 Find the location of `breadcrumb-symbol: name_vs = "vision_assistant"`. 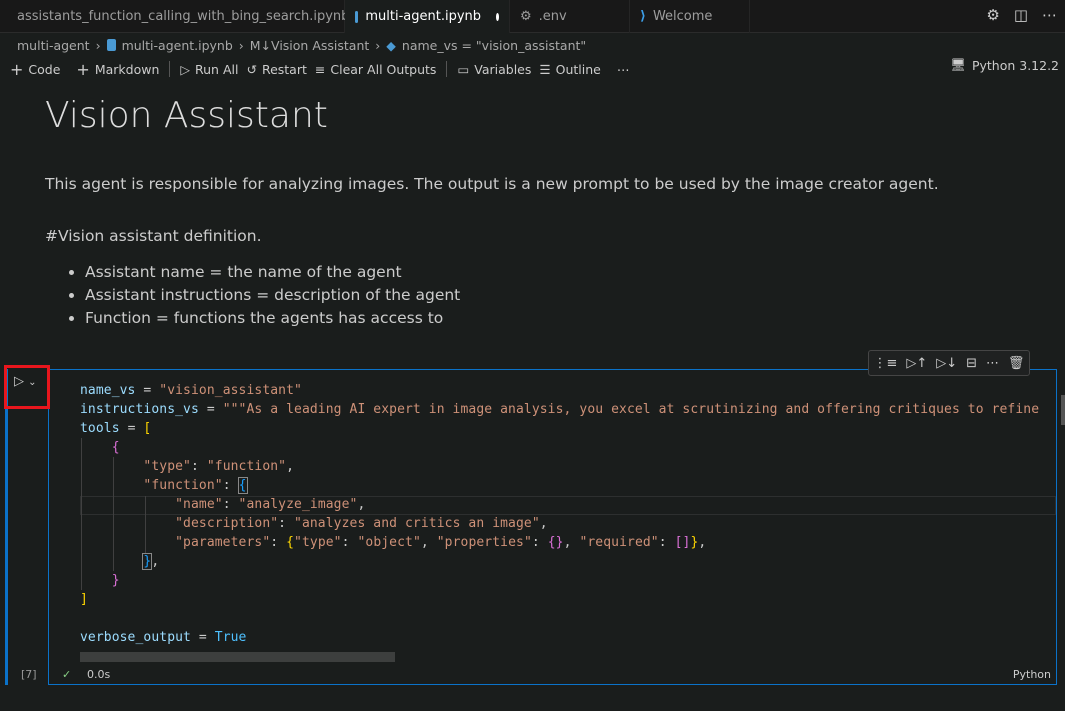

breadcrumb-symbol: name_vs = "vision_assistant" is located at coordinates (494, 45).